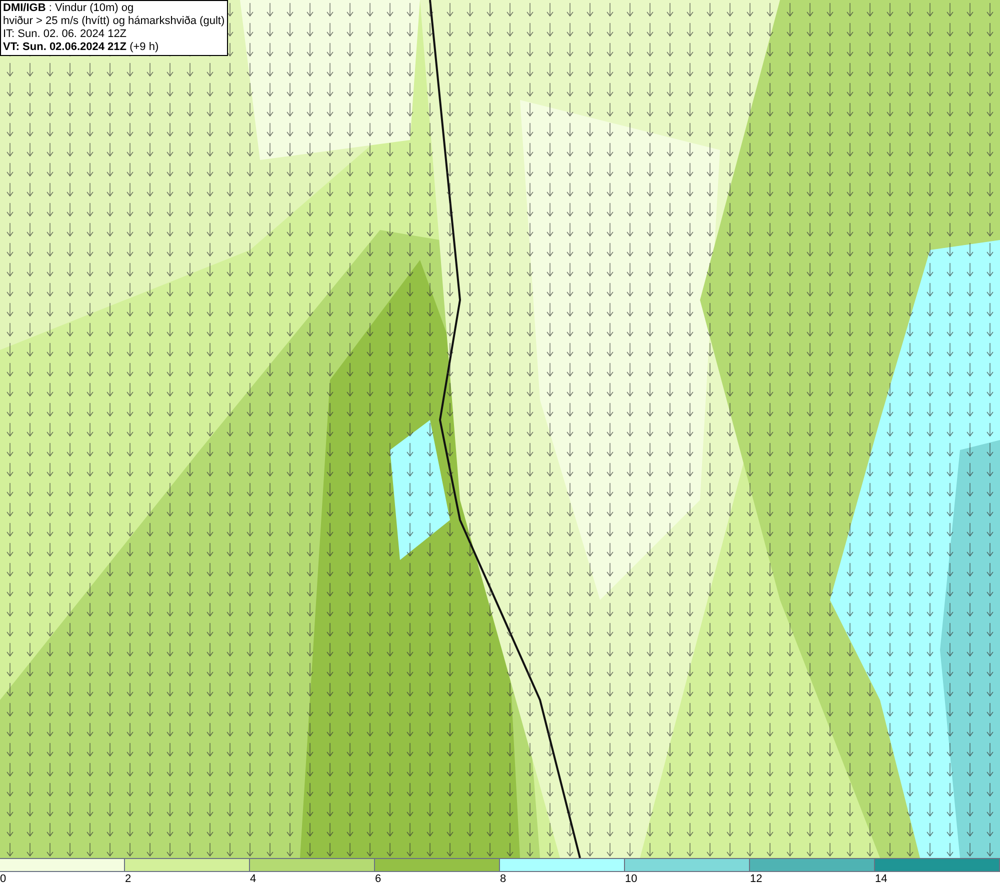 The image size is (1000, 887). I want to click on legend-label: 12, so click(756, 879).